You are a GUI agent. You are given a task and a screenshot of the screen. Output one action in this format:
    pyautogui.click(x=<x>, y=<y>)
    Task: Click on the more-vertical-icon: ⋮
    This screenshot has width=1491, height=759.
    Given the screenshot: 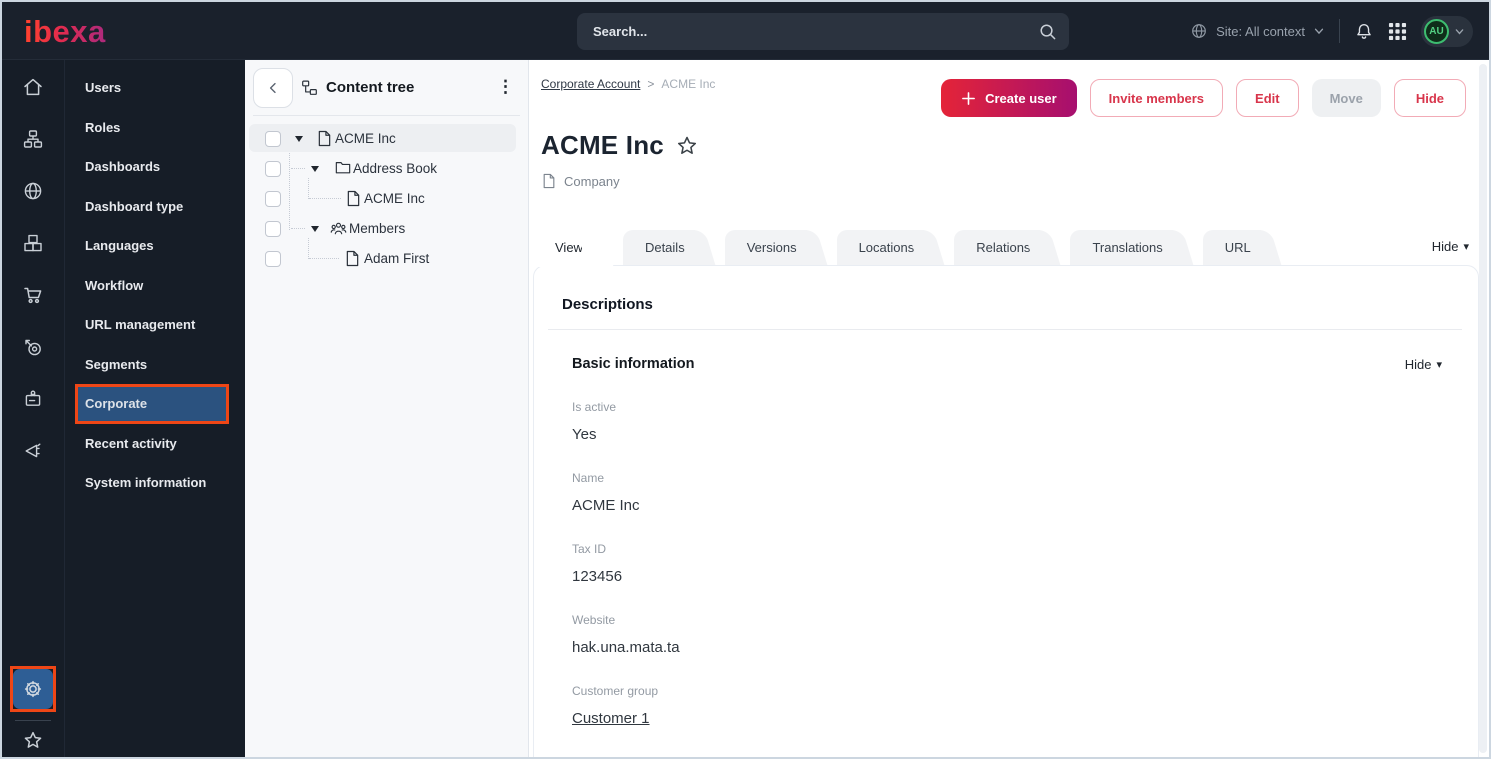 What is the action you would take?
    pyautogui.click(x=505, y=87)
    